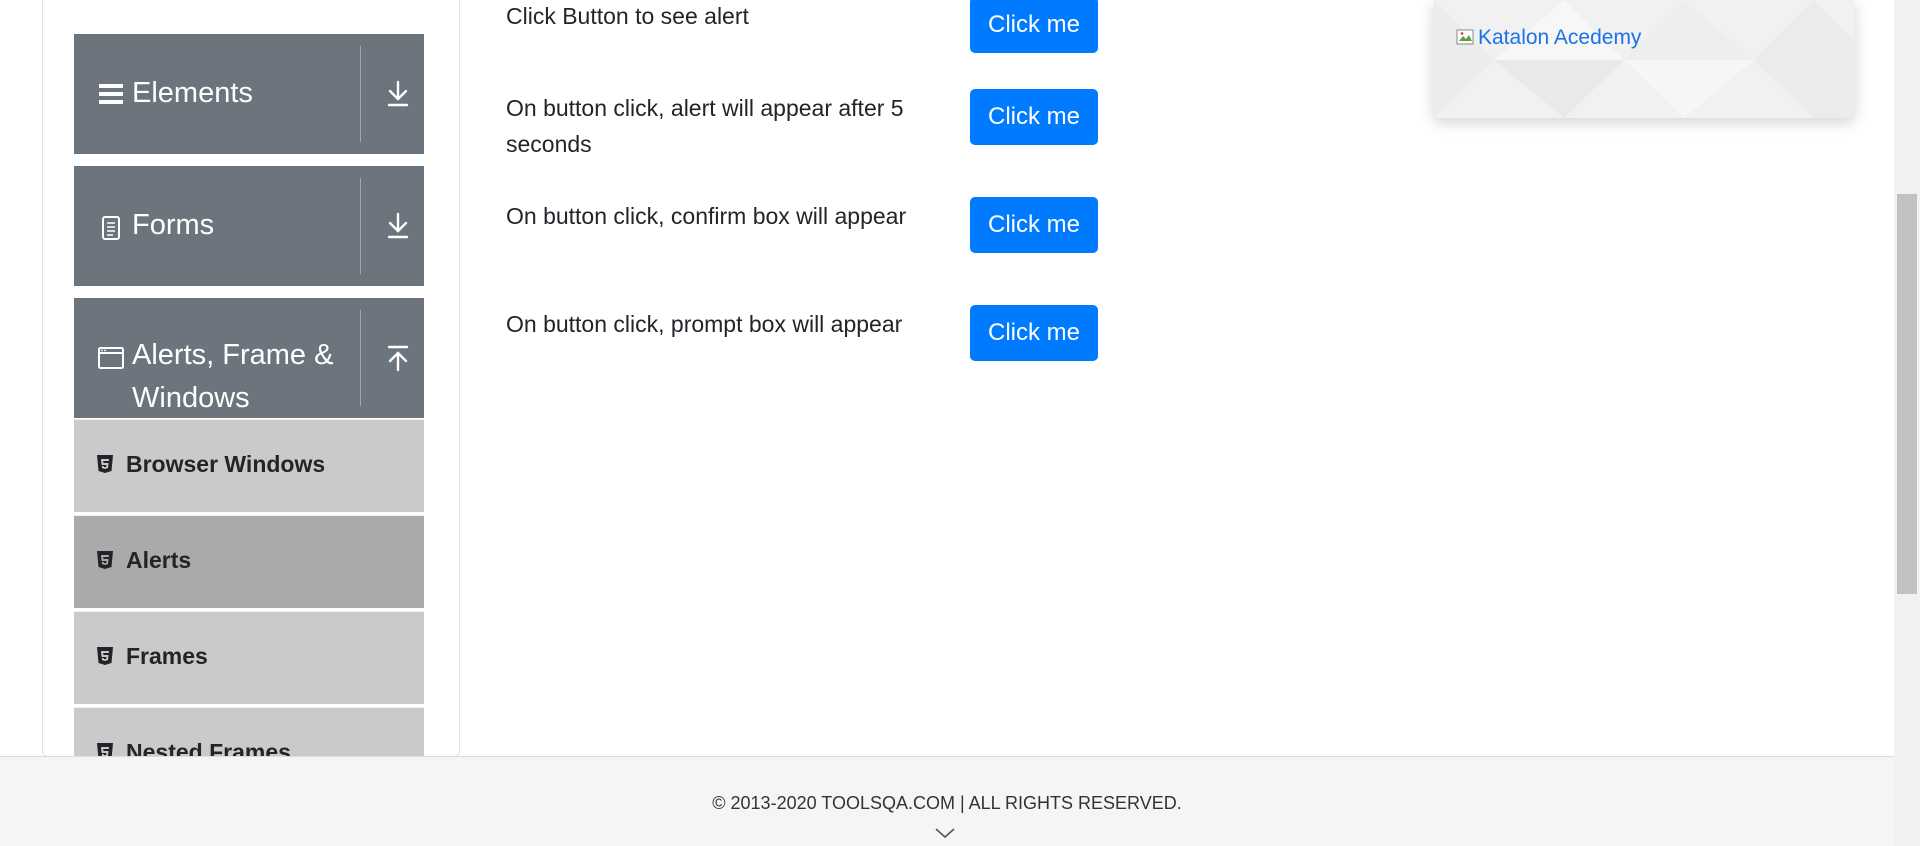  What do you see at coordinates (1034, 333) in the screenshot?
I see `prompt-button: Click me` at bounding box center [1034, 333].